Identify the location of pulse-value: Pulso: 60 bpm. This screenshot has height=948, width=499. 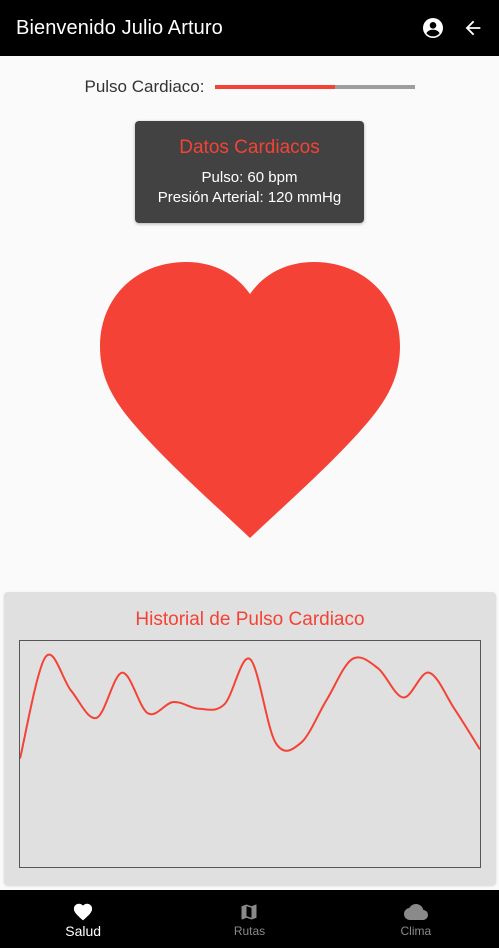
(249, 177).